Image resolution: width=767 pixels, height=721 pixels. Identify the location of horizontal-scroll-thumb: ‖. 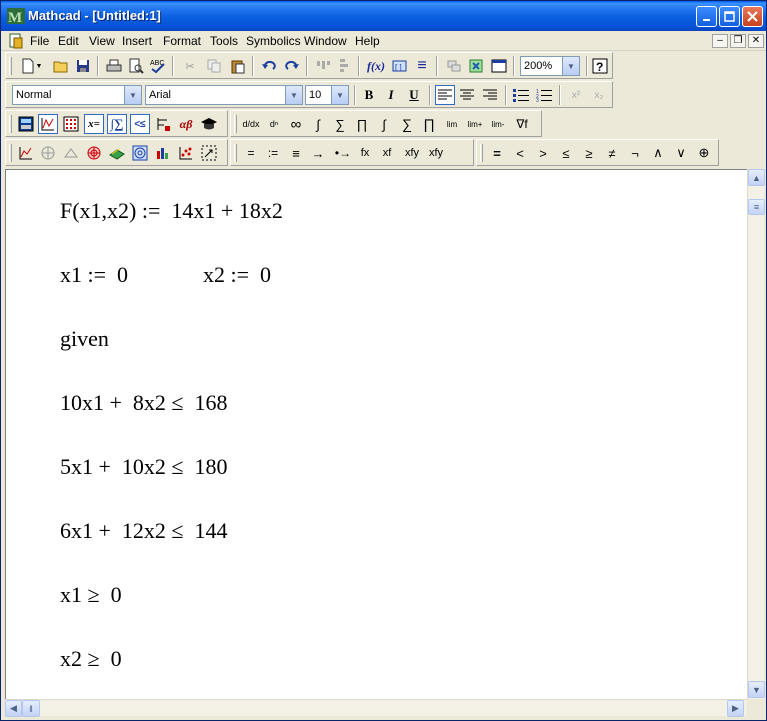
(31, 708).